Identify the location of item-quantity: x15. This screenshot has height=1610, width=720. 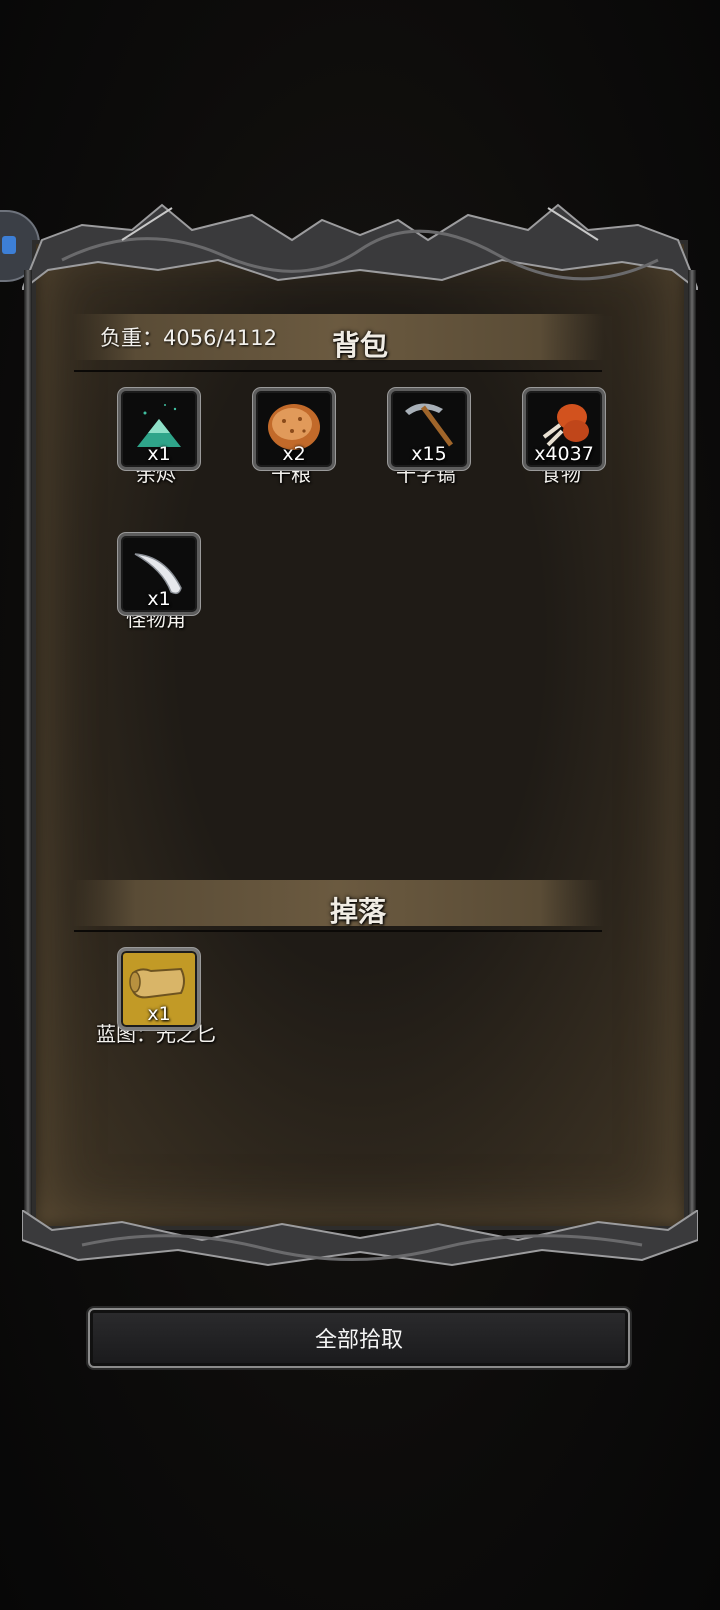
(429, 454).